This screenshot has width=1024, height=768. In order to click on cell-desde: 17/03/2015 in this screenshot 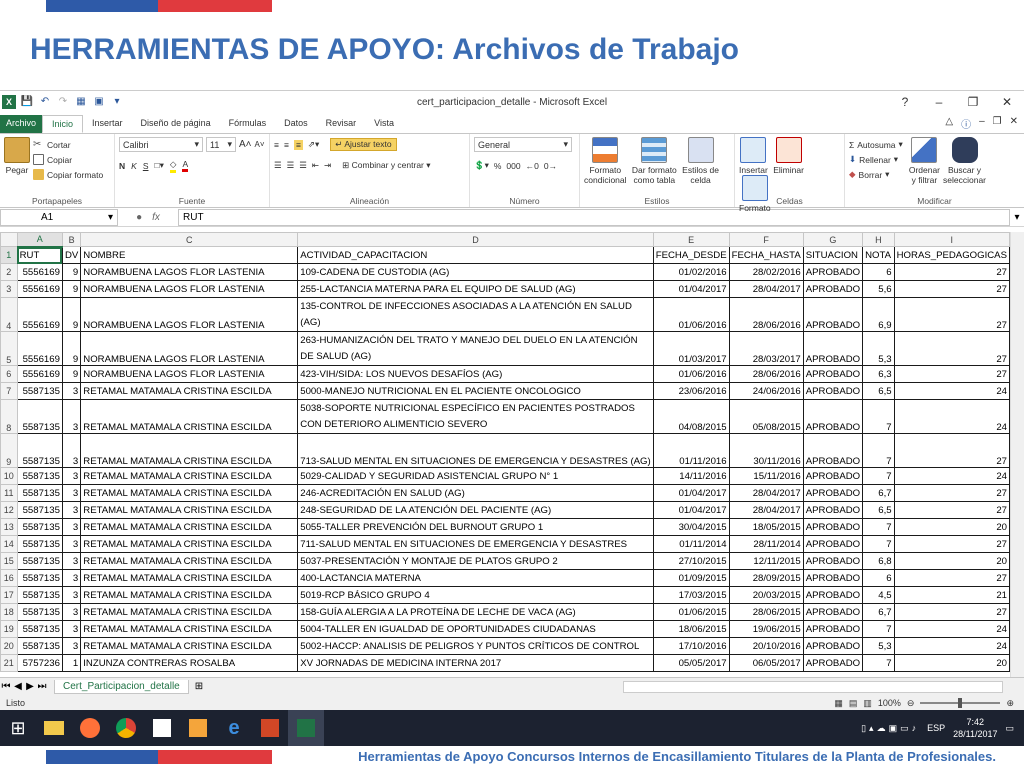, I will do `click(691, 595)`.